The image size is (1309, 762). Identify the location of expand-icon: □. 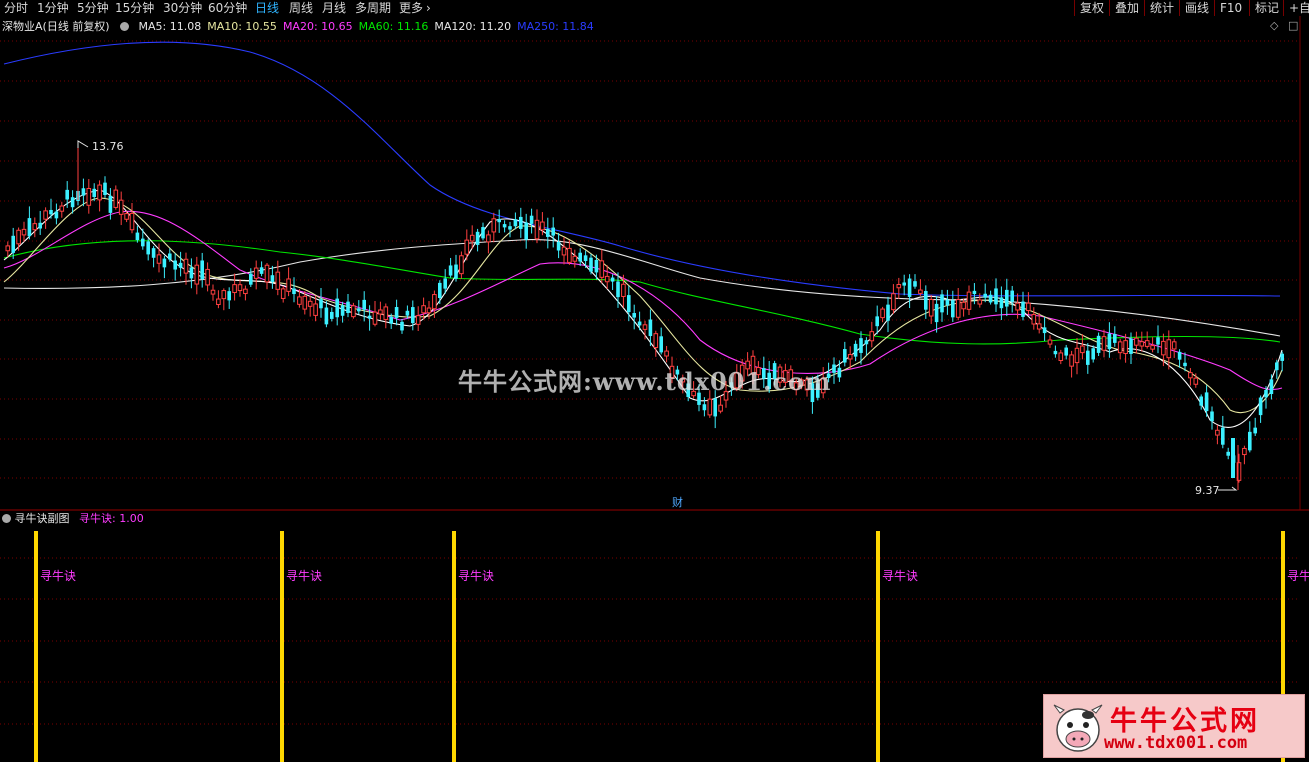
(1293, 26).